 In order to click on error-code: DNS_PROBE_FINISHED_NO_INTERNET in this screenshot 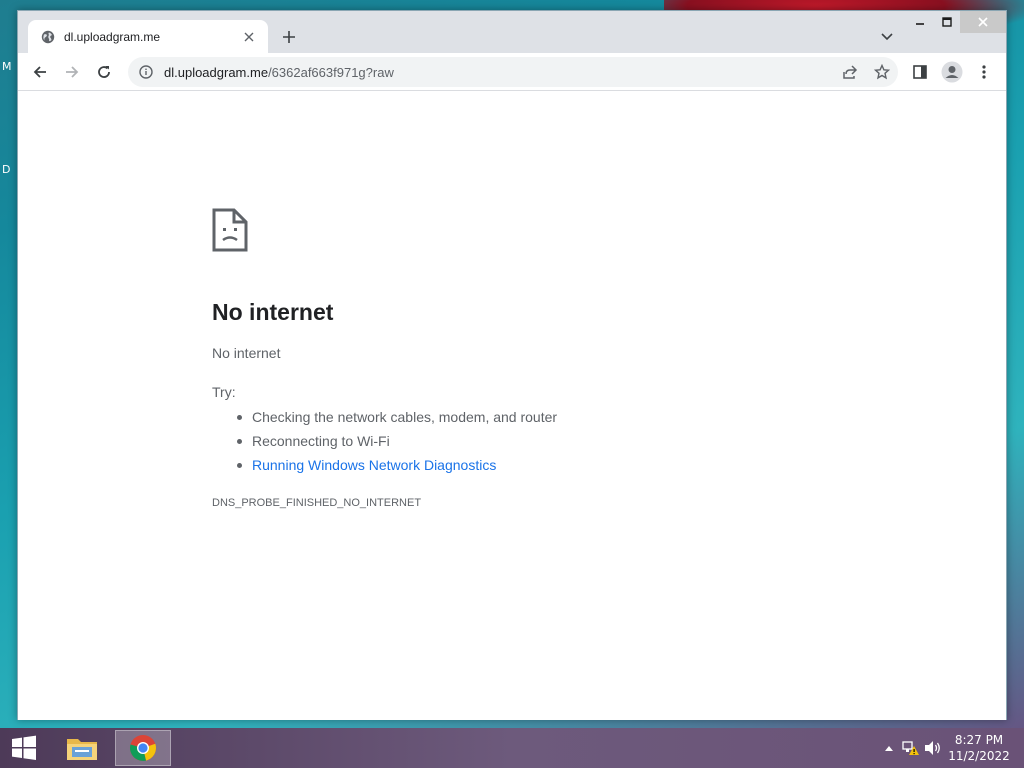, I will do `click(317, 503)`.